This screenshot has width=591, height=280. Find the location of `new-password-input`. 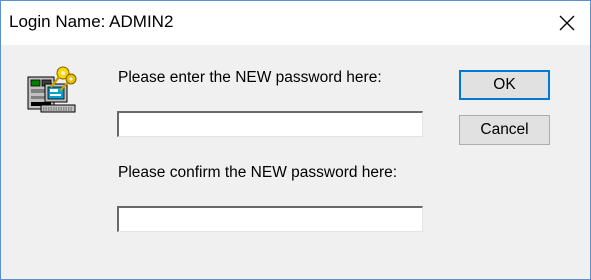

new-password-input is located at coordinates (270, 124).